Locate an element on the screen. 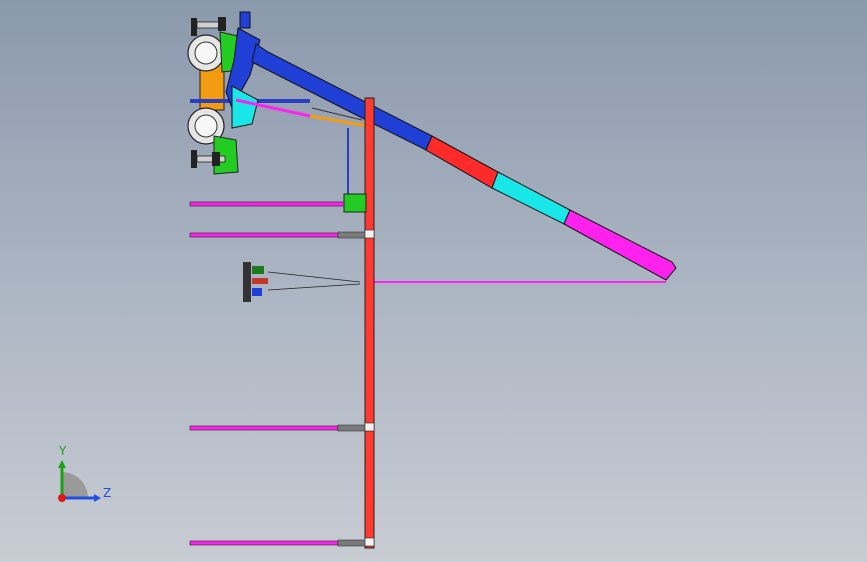 Image resolution: width=867 pixels, height=562 pixels. crane-boom-tip is located at coordinates (620, 245).